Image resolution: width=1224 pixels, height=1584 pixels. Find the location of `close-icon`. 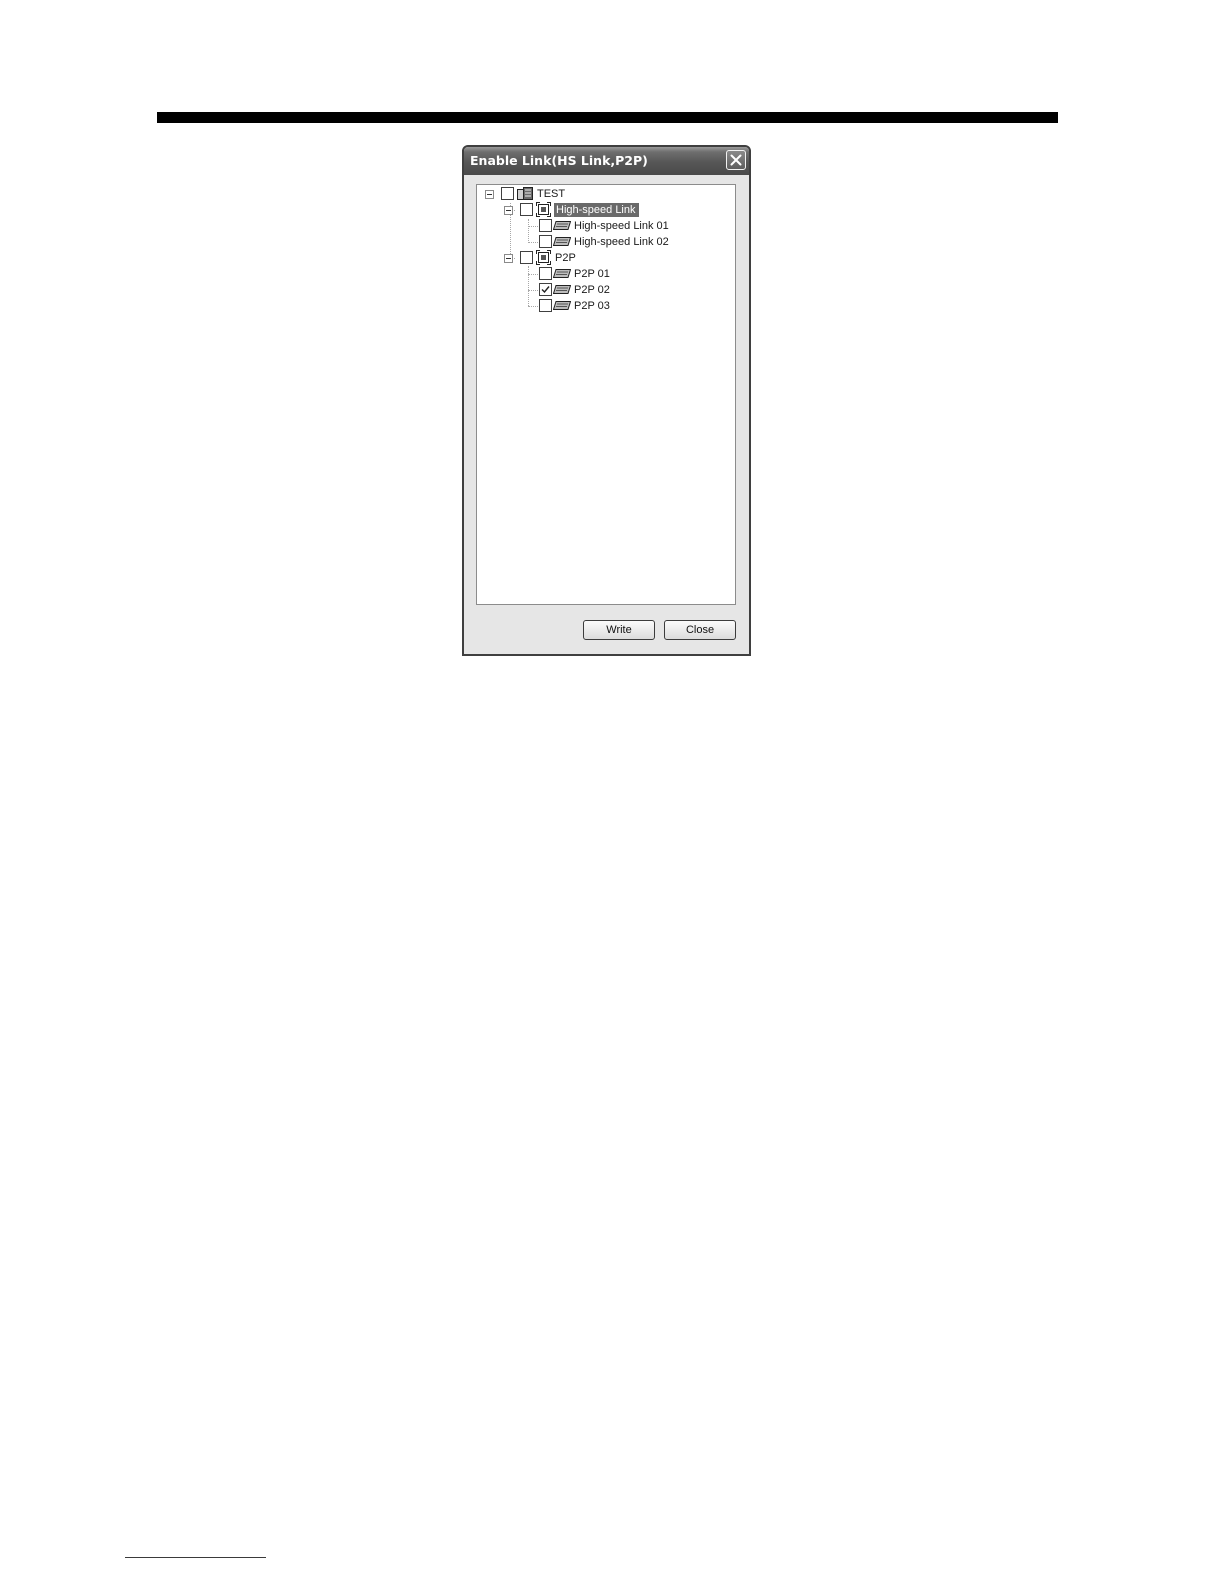

close-icon is located at coordinates (736, 160).